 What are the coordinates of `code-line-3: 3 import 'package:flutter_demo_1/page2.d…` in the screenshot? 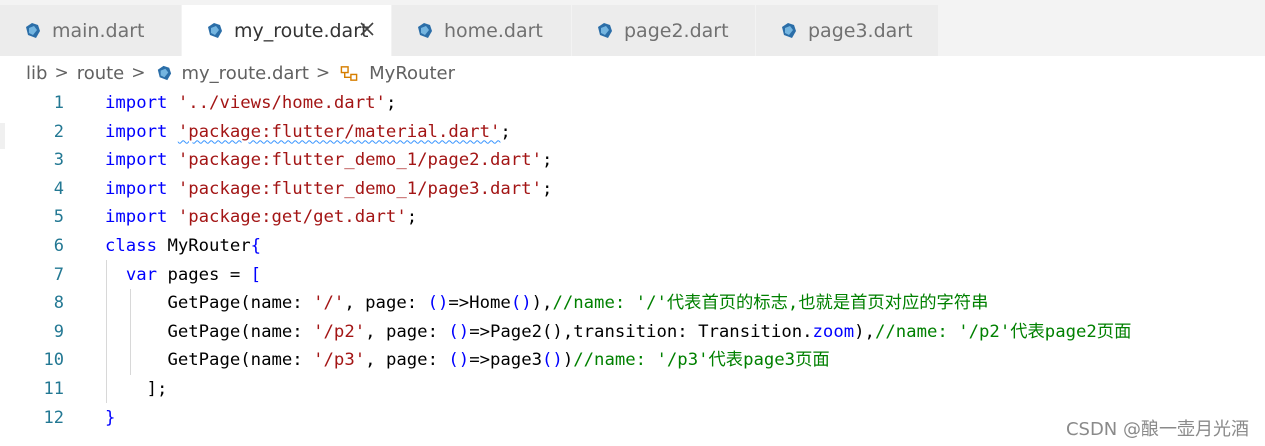 It's located at (632, 160).